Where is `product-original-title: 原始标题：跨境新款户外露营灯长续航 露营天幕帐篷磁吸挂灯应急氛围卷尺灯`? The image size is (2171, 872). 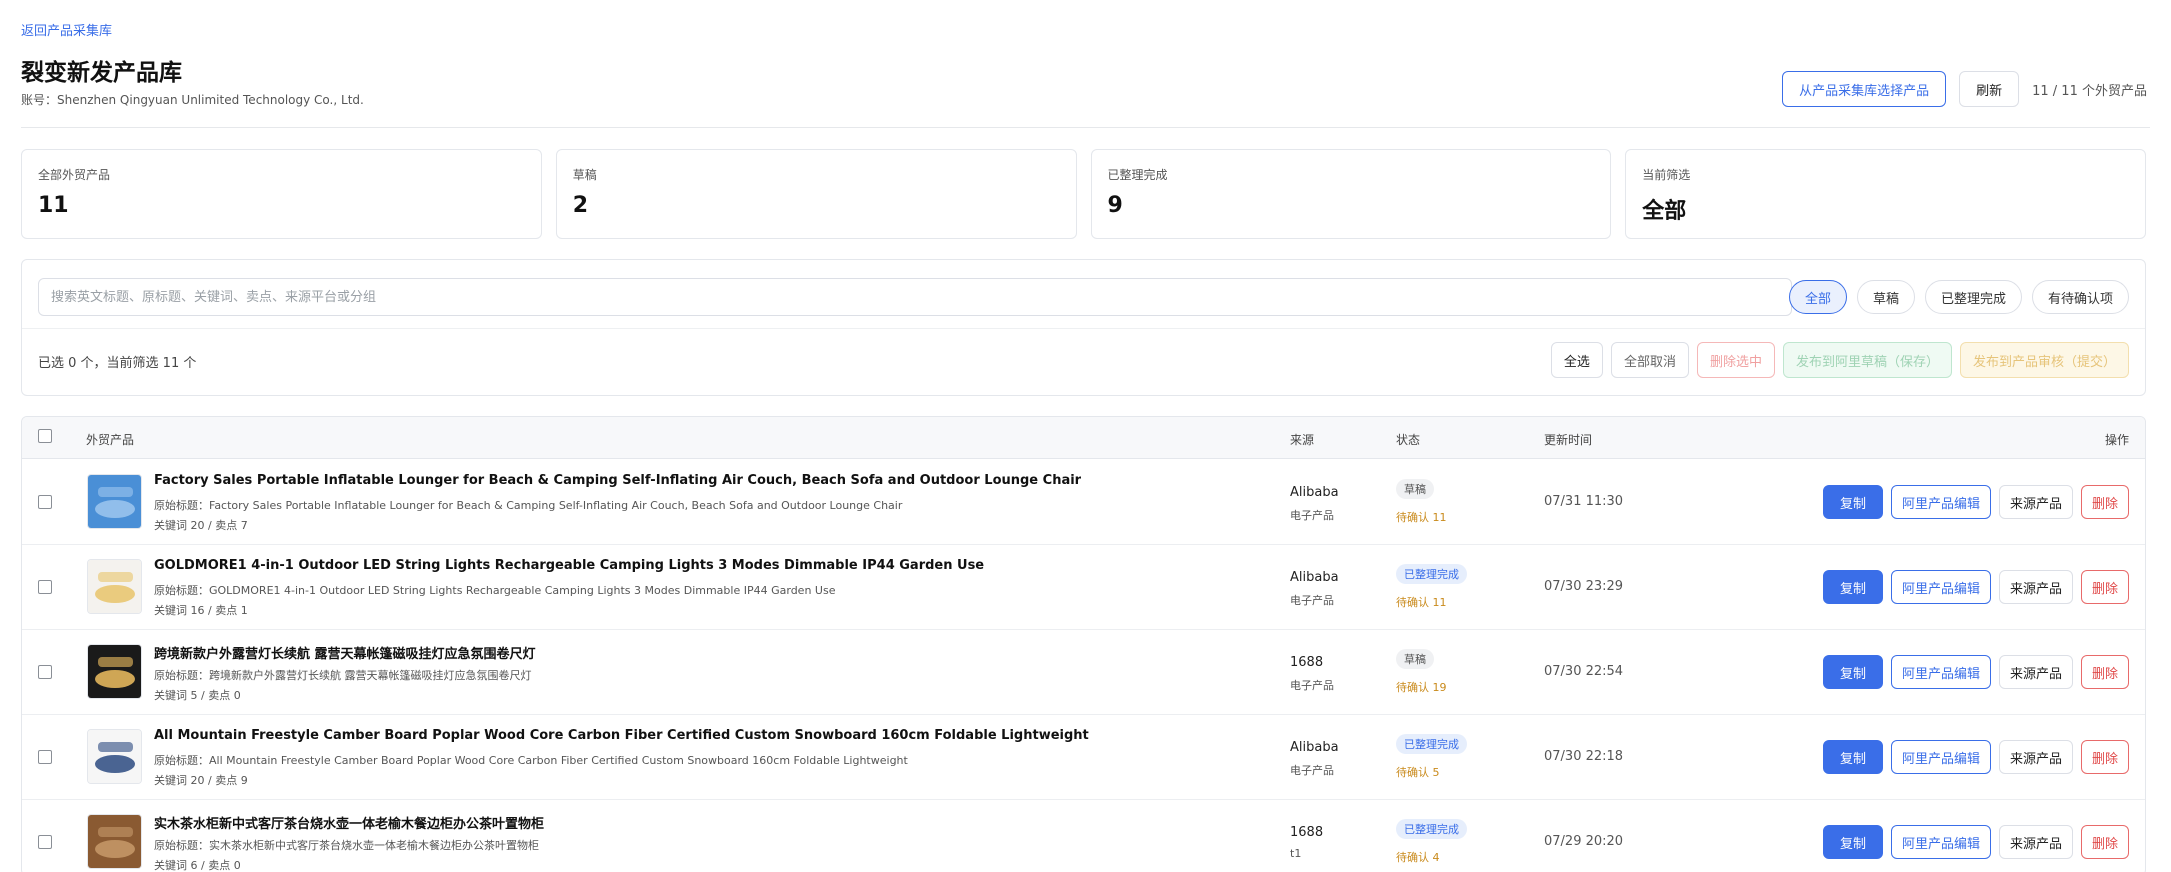
product-original-title: 原始标题：跨境新款户外露营灯长续航 露营天幕帐篷磁吸挂灯应急氛围卷尺灯 is located at coordinates (343, 675).